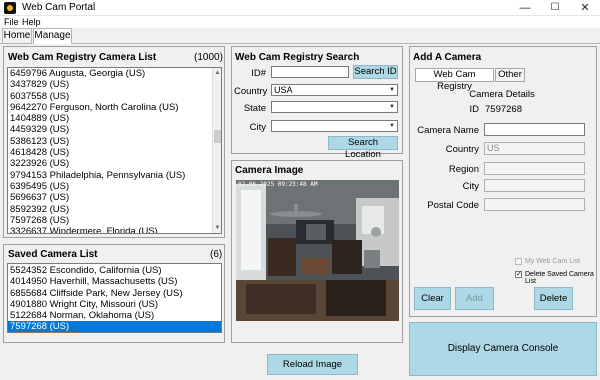  I want to click on country-select: USA ▼, so click(334, 90).